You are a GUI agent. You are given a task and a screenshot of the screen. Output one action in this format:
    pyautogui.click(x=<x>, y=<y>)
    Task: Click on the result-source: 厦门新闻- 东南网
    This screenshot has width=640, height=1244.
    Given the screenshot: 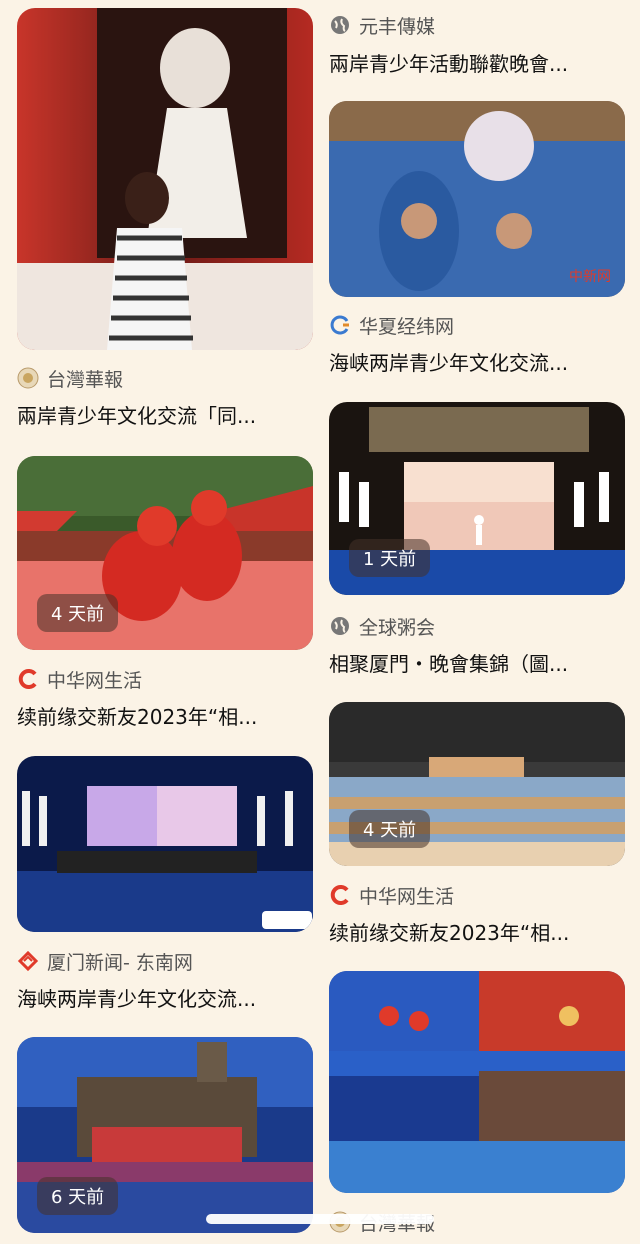 What is the action you would take?
    pyautogui.click(x=105, y=961)
    